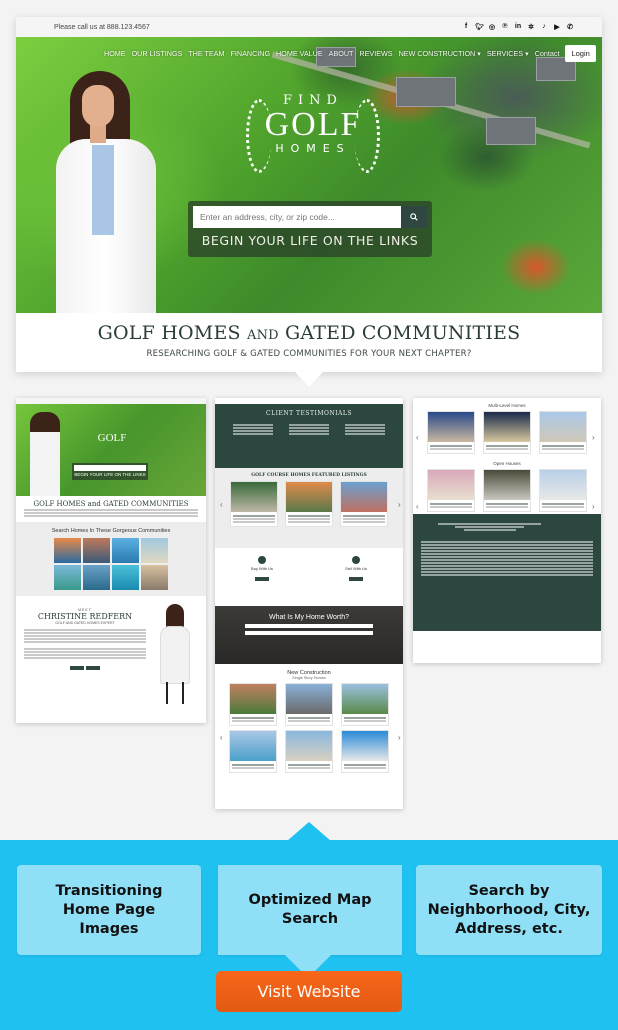  What do you see at coordinates (356, 560) in the screenshot?
I see `sell-icon` at bounding box center [356, 560].